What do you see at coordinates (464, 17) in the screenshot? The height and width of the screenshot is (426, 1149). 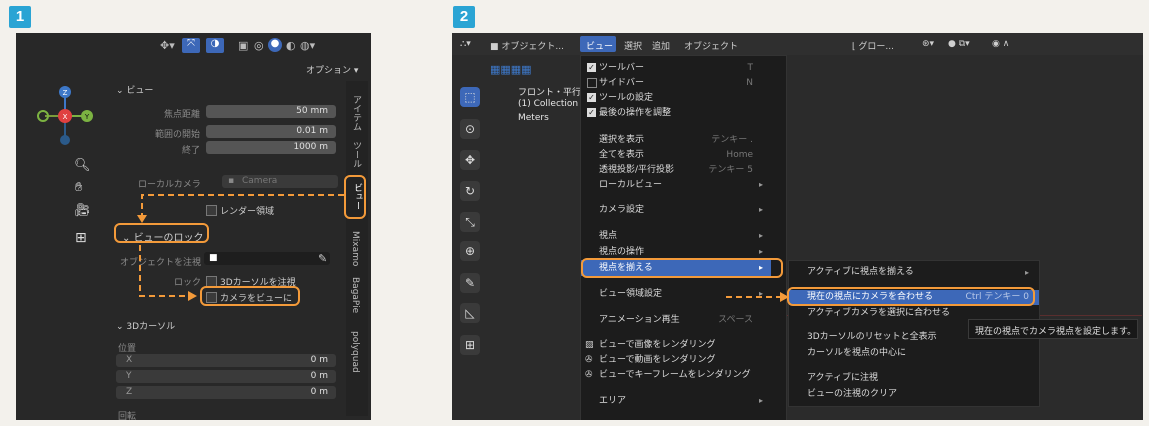 I see `step-badge-2: 2` at bounding box center [464, 17].